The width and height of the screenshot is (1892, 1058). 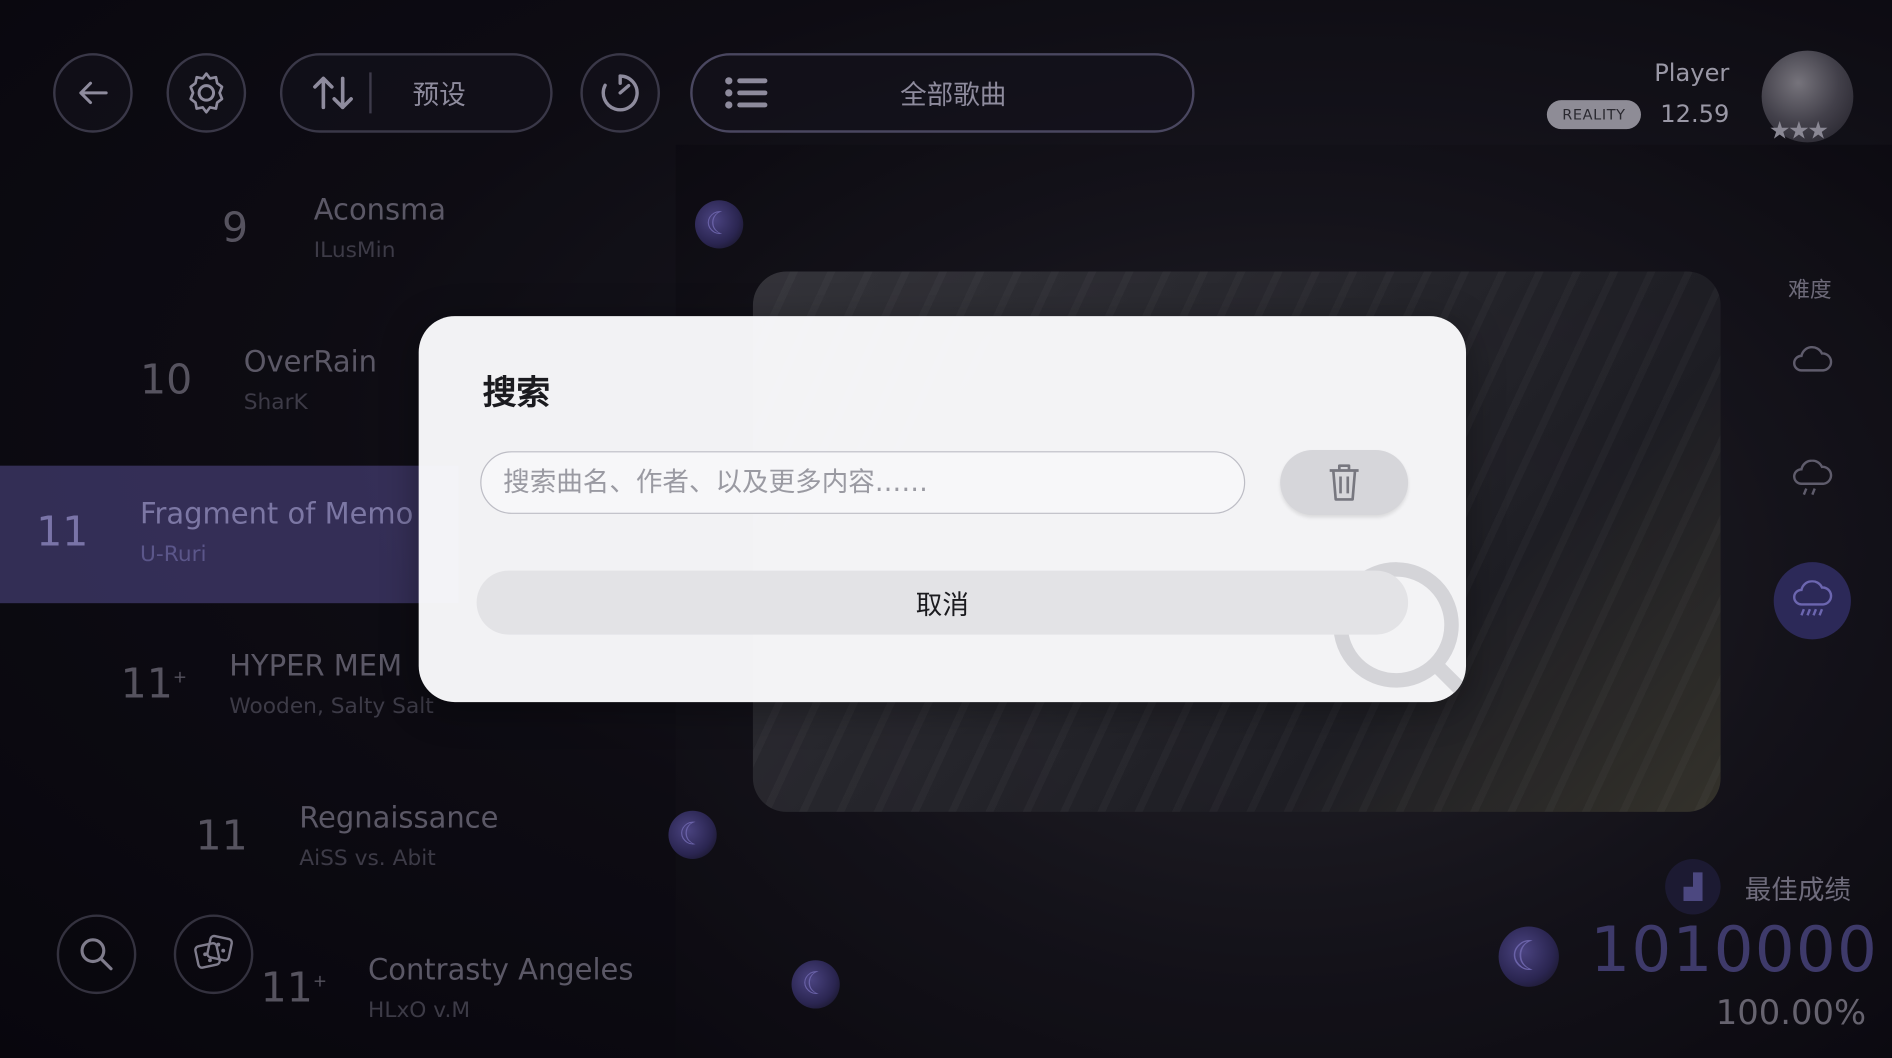 What do you see at coordinates (310, 362) in the screenshot?
I see `song-title: OverRain` at bounding box center [310, 362].